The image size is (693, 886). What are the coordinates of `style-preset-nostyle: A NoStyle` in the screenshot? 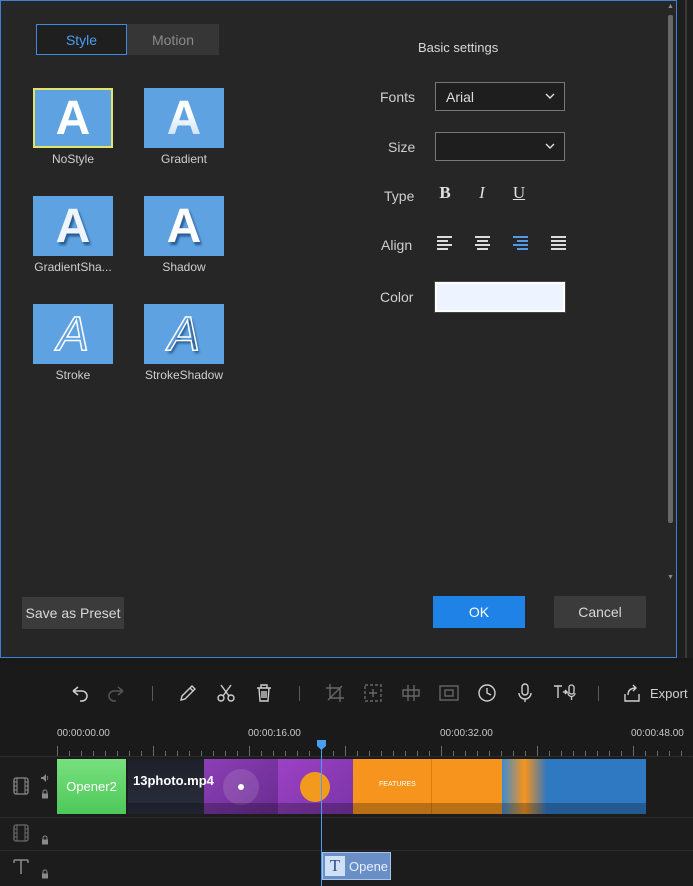 It's located at (78, 127).